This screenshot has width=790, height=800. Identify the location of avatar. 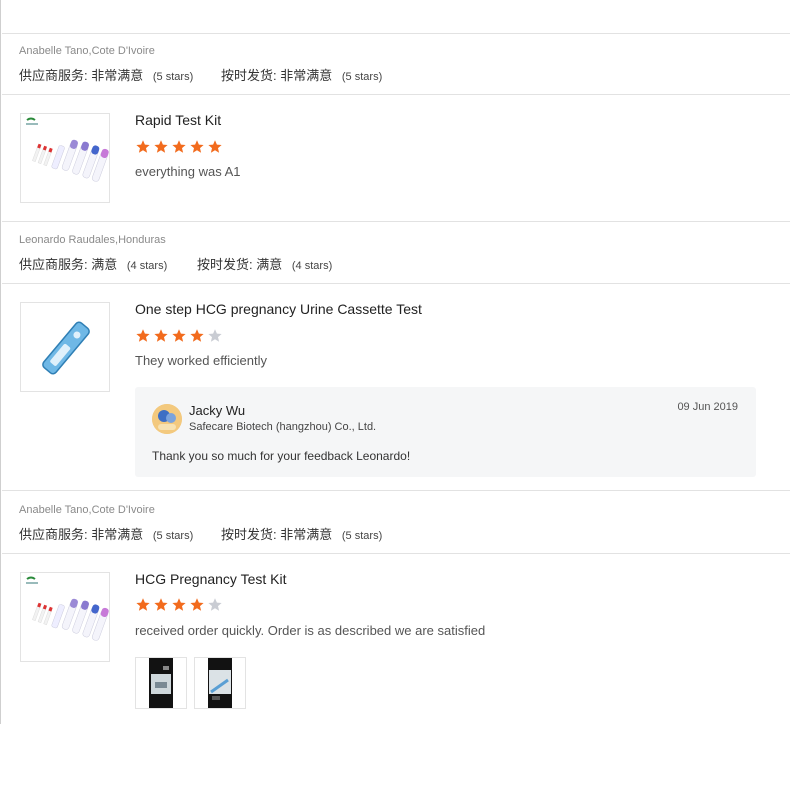
(167, 419).